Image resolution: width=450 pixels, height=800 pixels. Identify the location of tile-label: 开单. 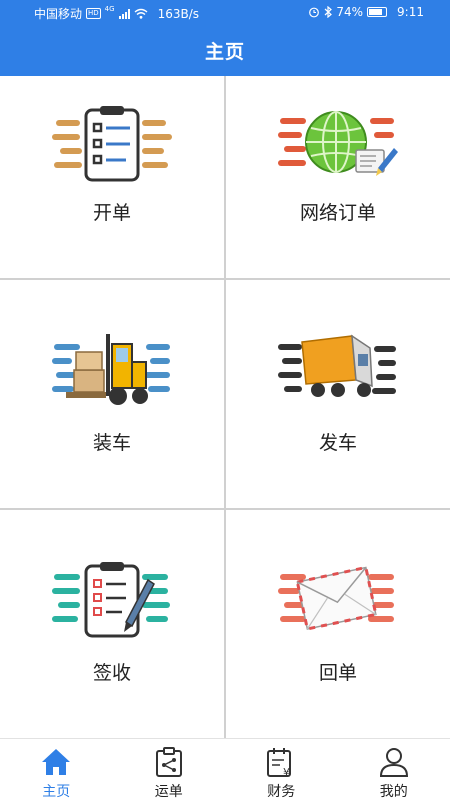
(111, 213).